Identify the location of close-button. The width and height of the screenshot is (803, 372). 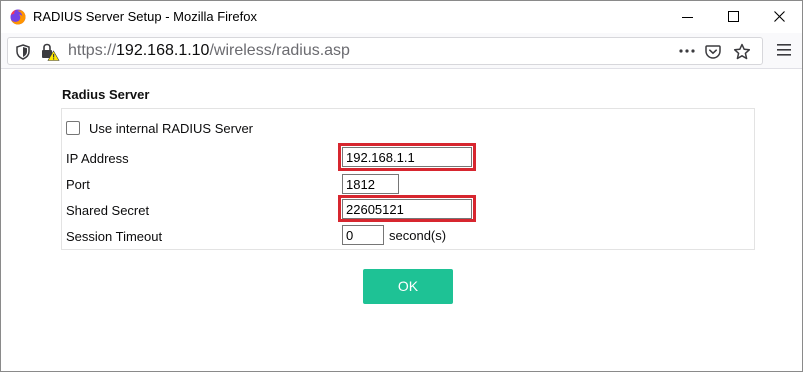
(779, 17).